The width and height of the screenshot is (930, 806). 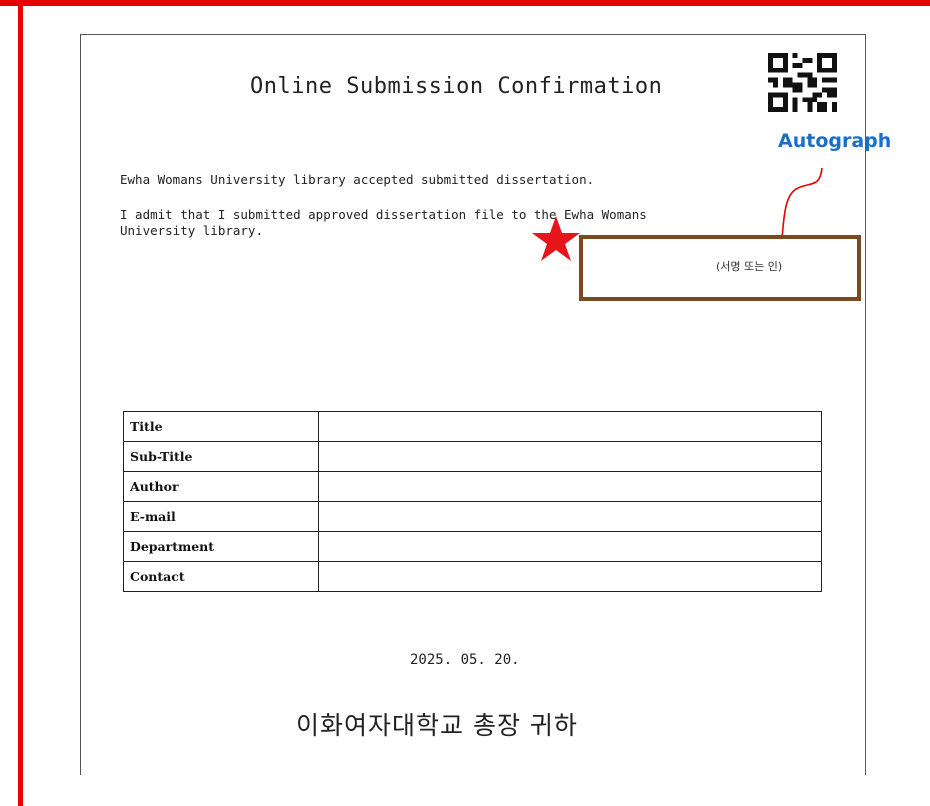 I want to click on field-value-contact, so click(x=570, y=576).